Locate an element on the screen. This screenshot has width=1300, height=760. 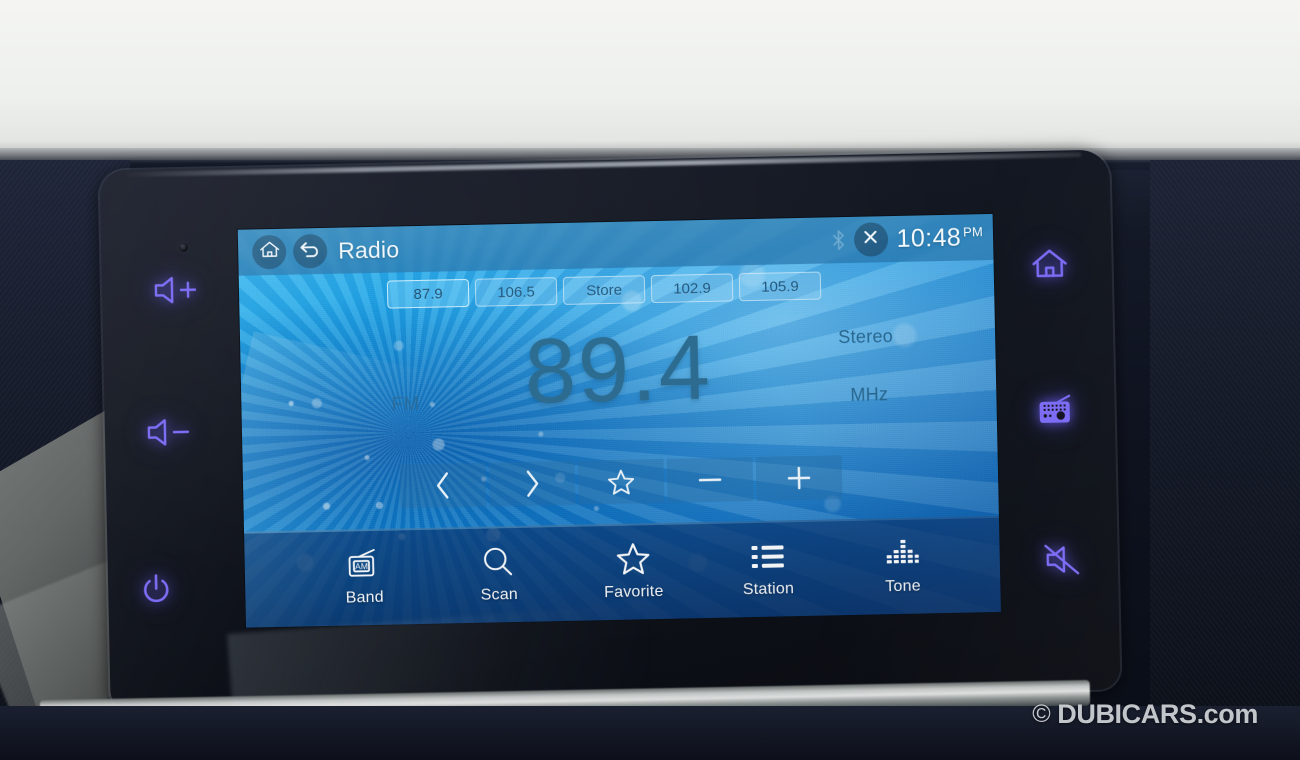
preset-label: Store is located at coordinates (604, 290).